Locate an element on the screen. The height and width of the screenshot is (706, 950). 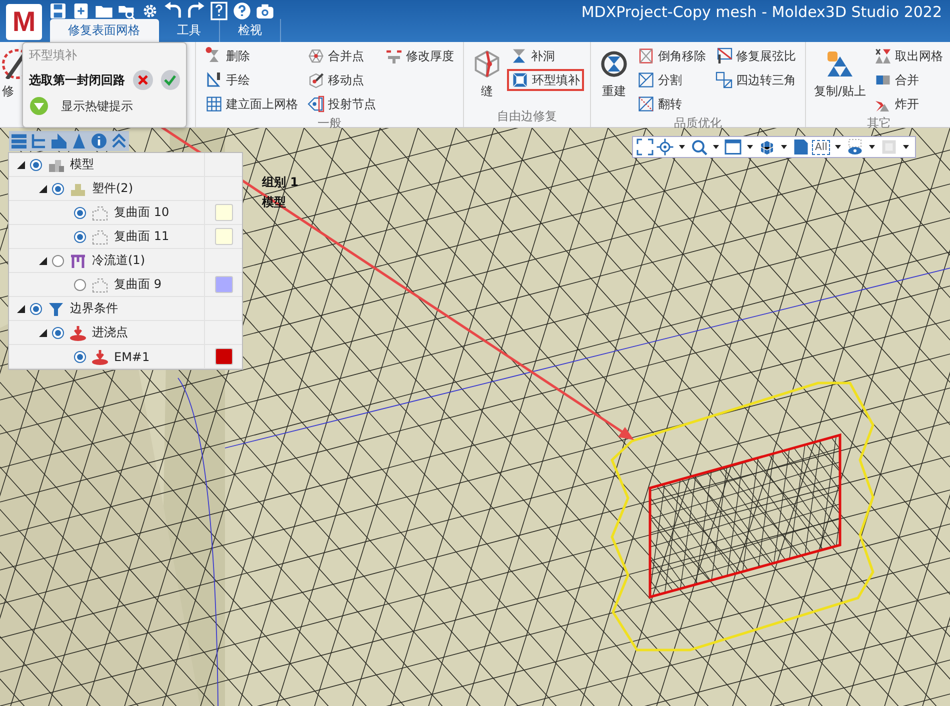
ribbon-button: 投射节点 is located at coordinates (341, 104).